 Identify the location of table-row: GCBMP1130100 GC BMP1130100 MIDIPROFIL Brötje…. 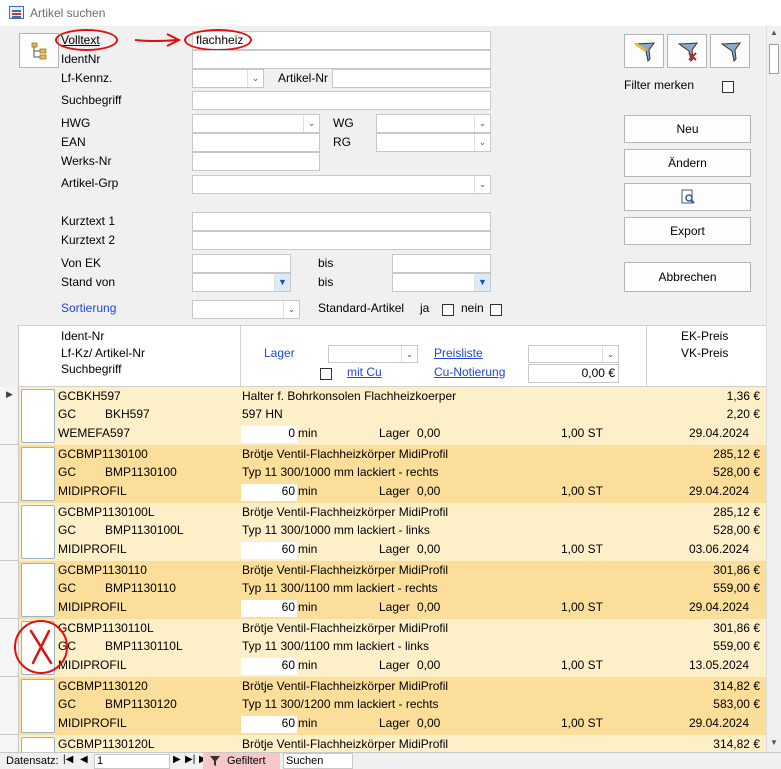
(392, 474).